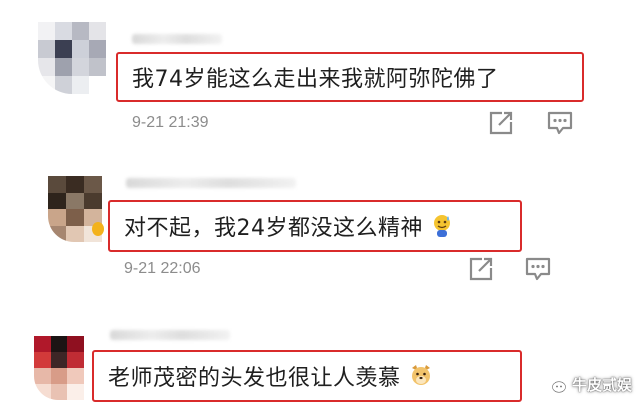 The width and height of the screenshot is (640, 409). I want to click on comment-bubble: 老师茂密的头发也很让人羡慕, so click(307, 376).